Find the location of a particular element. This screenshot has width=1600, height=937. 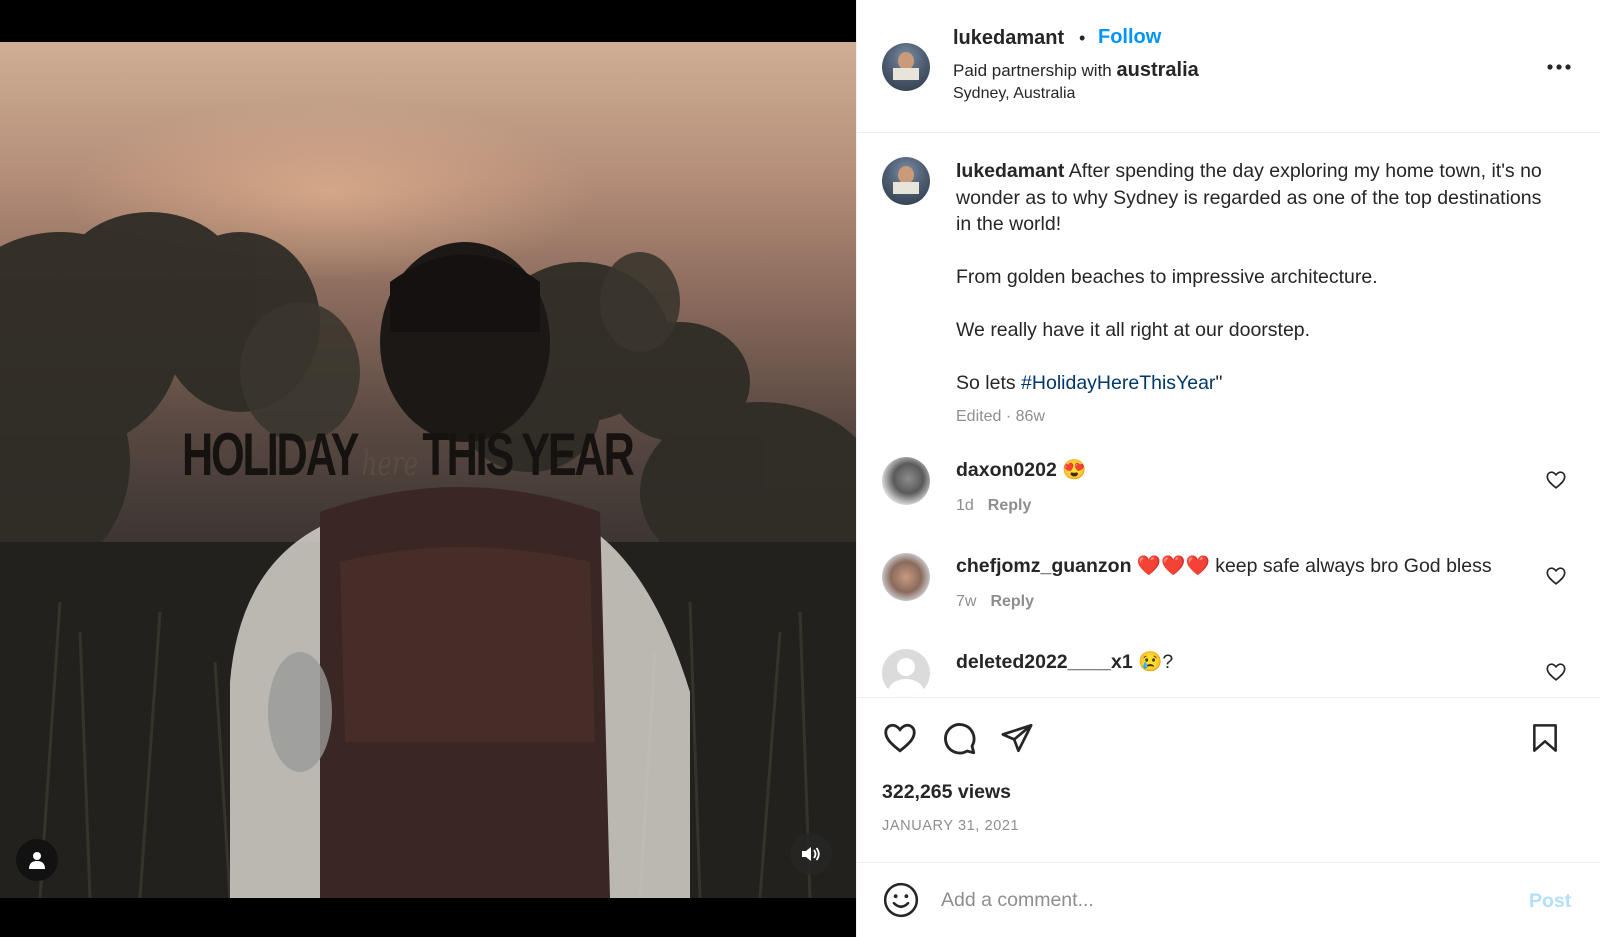

comment-icon is located at coordinates (960, 739).